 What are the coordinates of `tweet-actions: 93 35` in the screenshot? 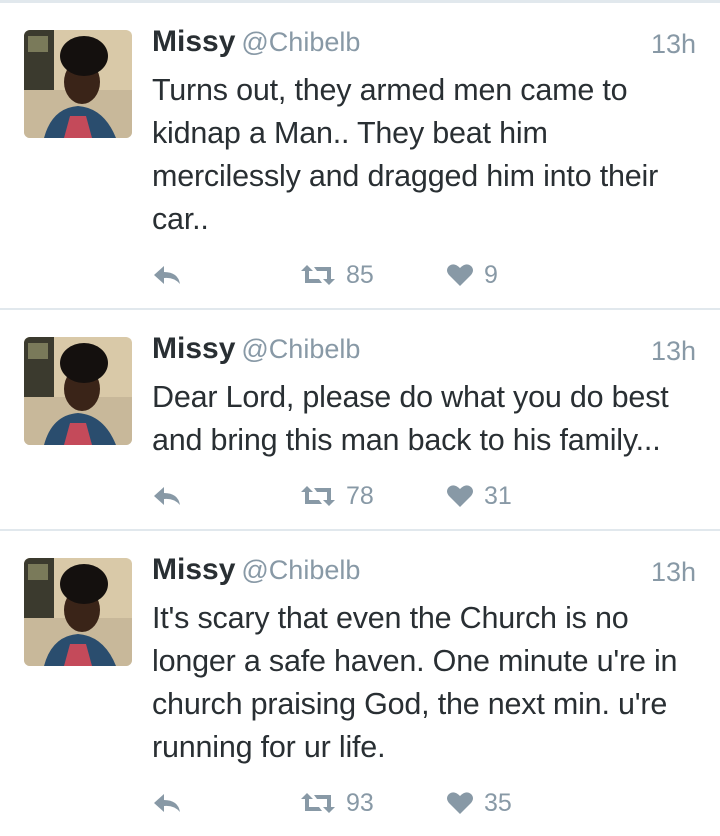 It's located at (332, 803).